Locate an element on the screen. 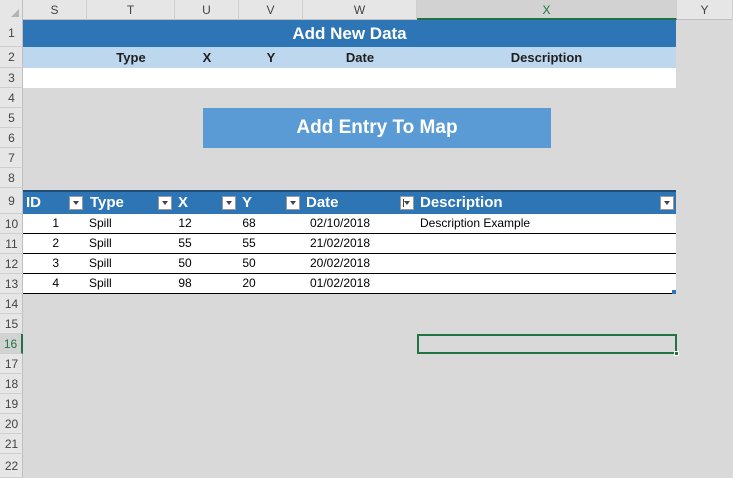  form-header-date: Date is located at coordinates (360, 57).